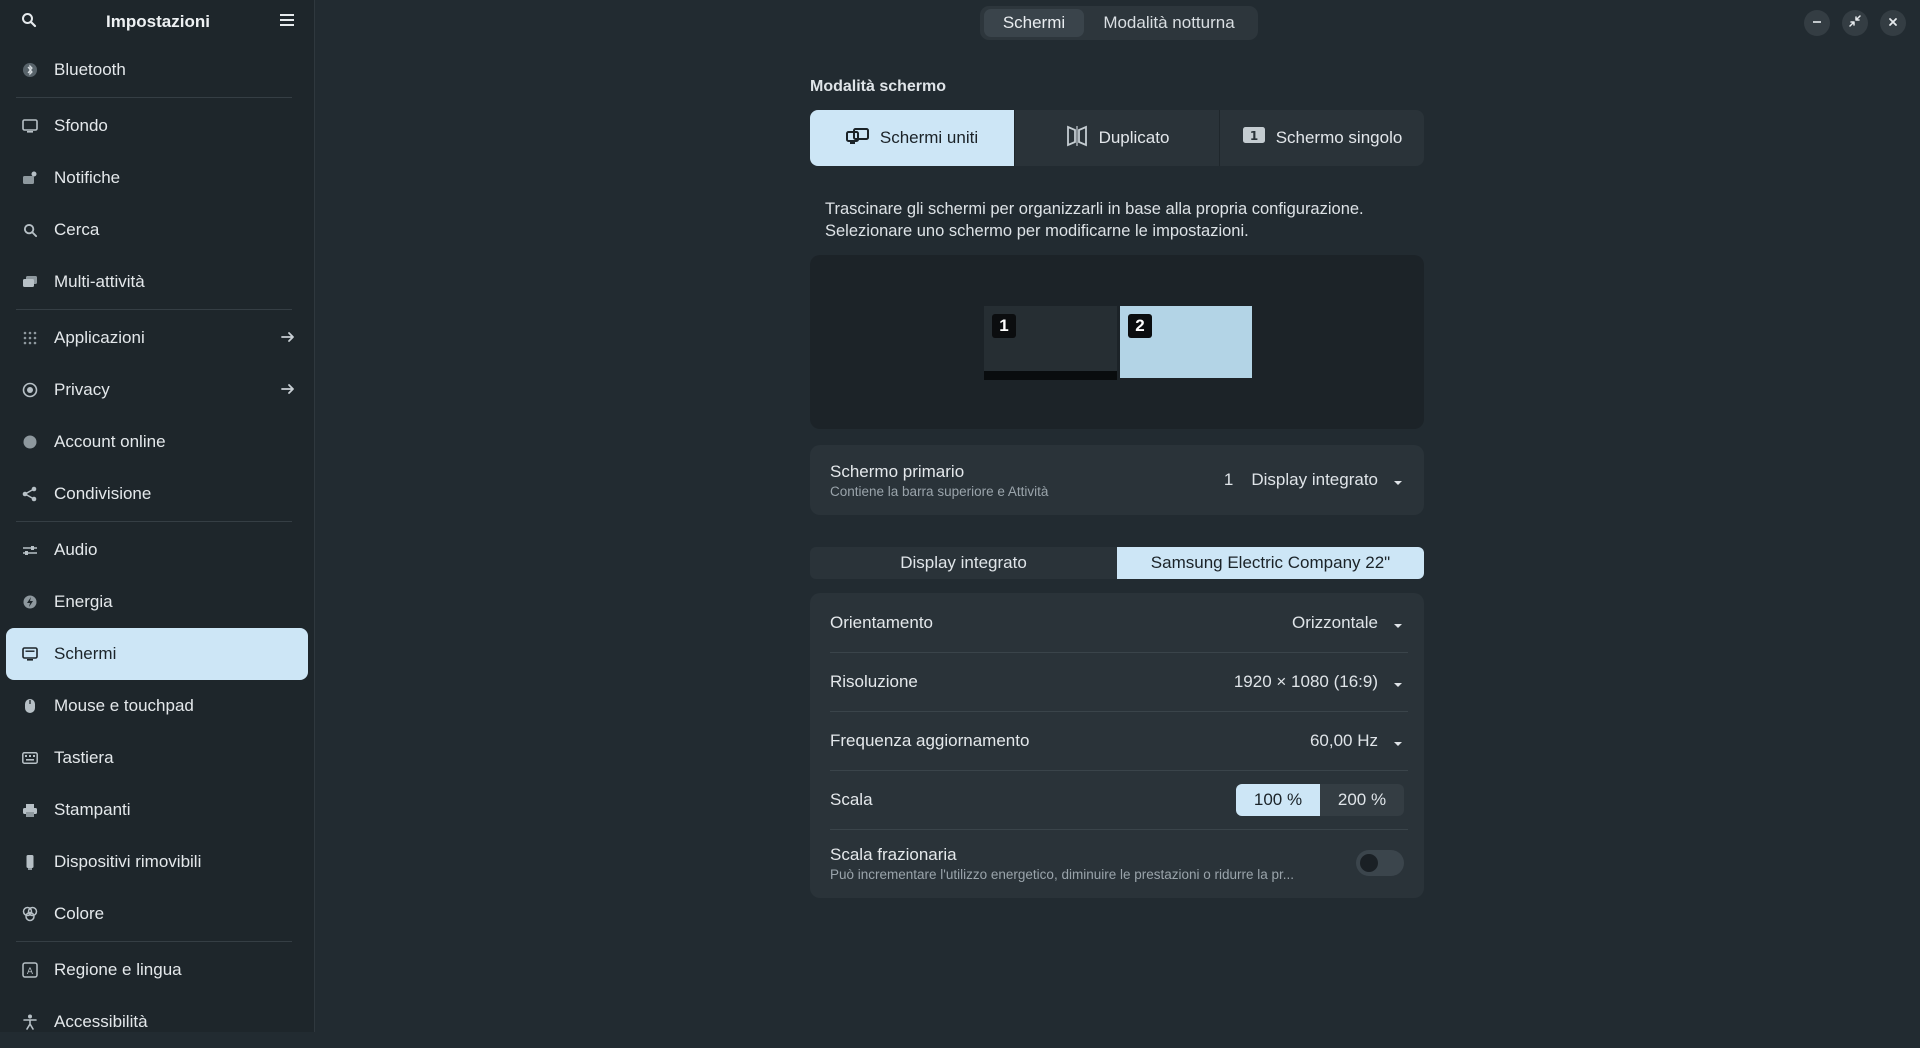 The image size is (1920, 1048). Describe the element at coordinates (1117, 681) in the screenshot. I see `resolution-row: Risoluzione 1920 × 1080 (16:9)` at that location.